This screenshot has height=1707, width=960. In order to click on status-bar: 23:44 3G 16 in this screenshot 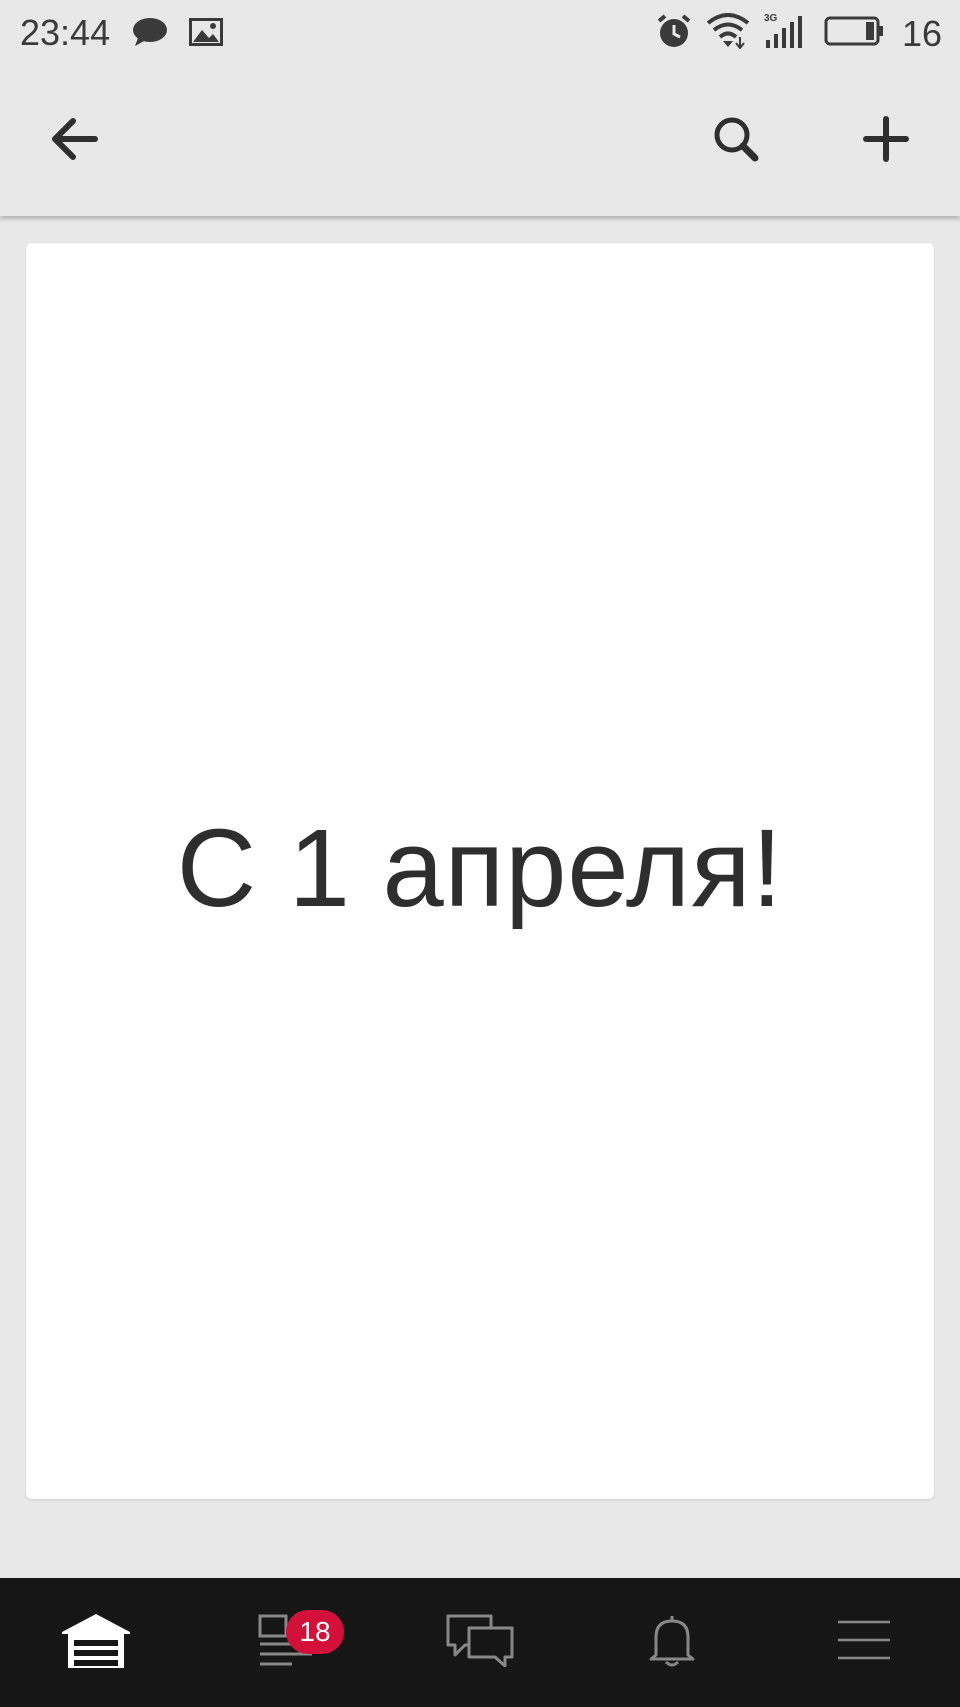, I will do `click(480, 34)`.